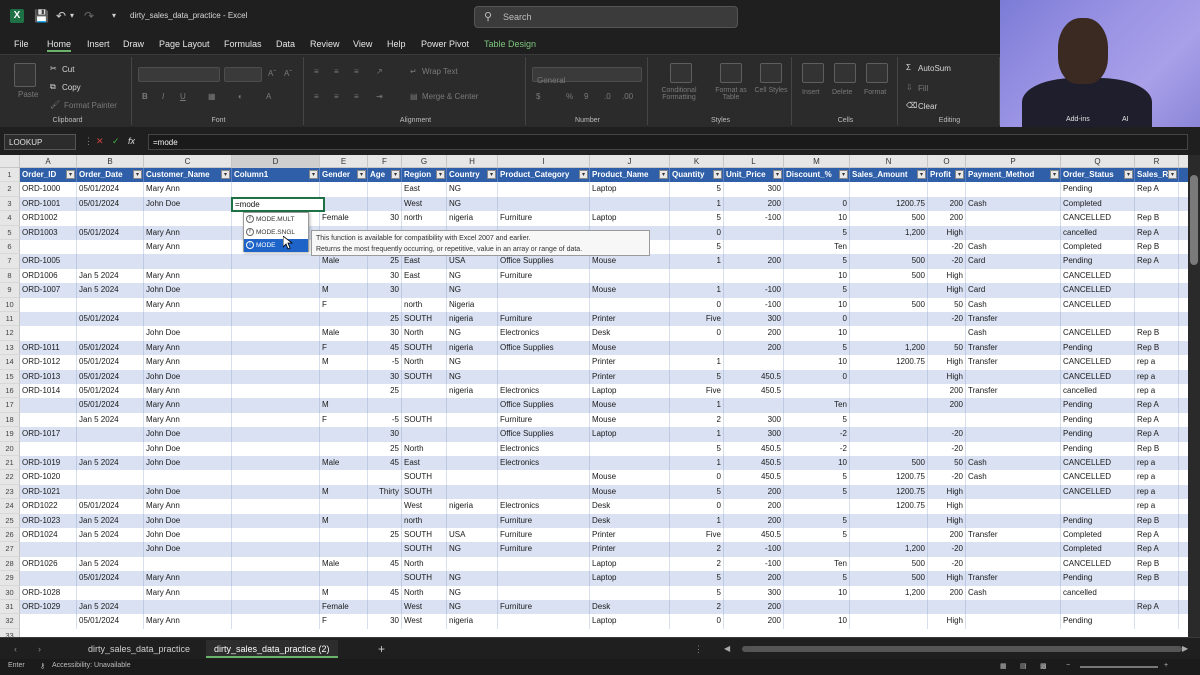  I want to click on row-header: 6, so click(10, 247).